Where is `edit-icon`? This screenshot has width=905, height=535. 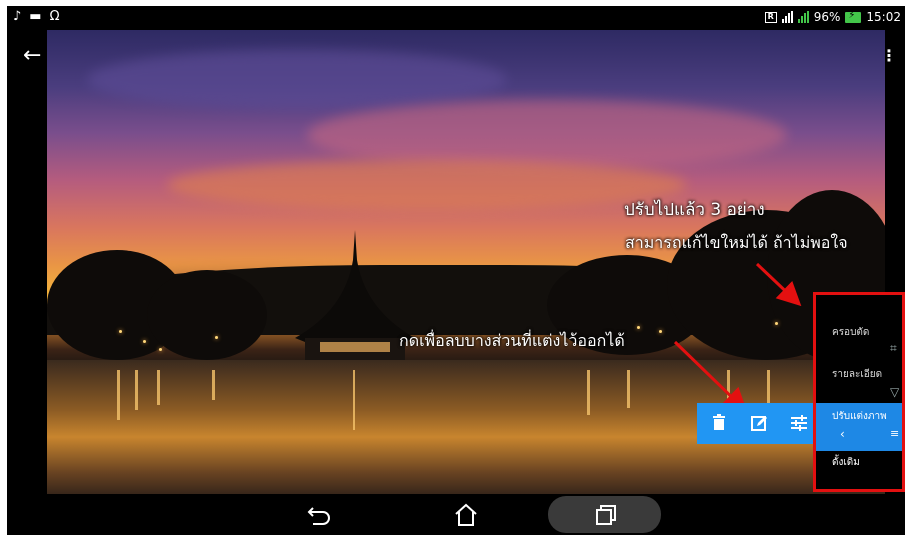
edit-icon is located at coordinates (759, 423).